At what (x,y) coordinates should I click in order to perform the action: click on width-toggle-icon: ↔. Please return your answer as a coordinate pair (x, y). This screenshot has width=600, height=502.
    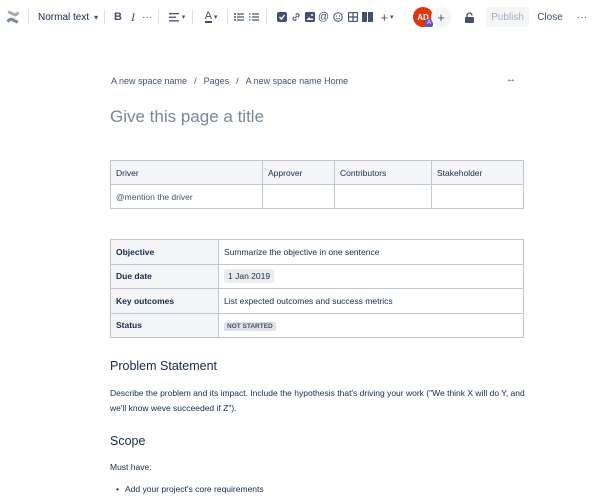
    Looking at the image, I should click on (511, 79).